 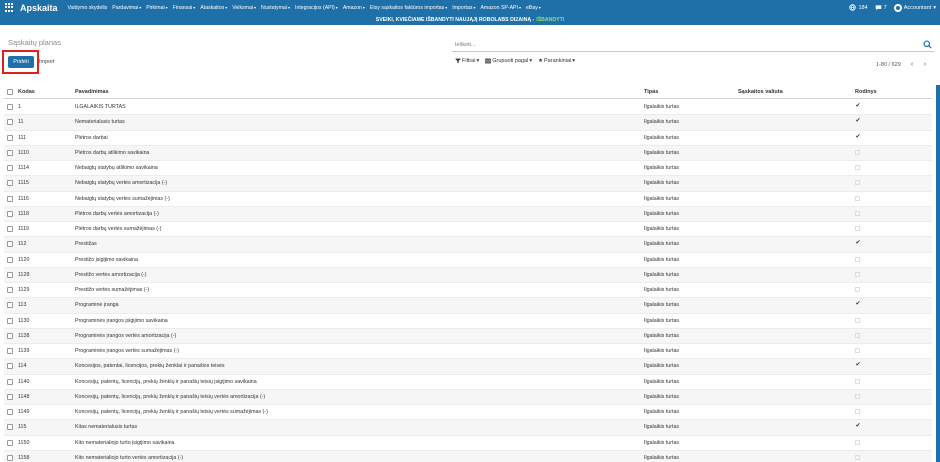 What do you see at coordinates (468, 245) in the screenshot?
I see `table-row: 112 Prestižas Ilgalaikis turtas ✔` at bounding box center [468, 245].